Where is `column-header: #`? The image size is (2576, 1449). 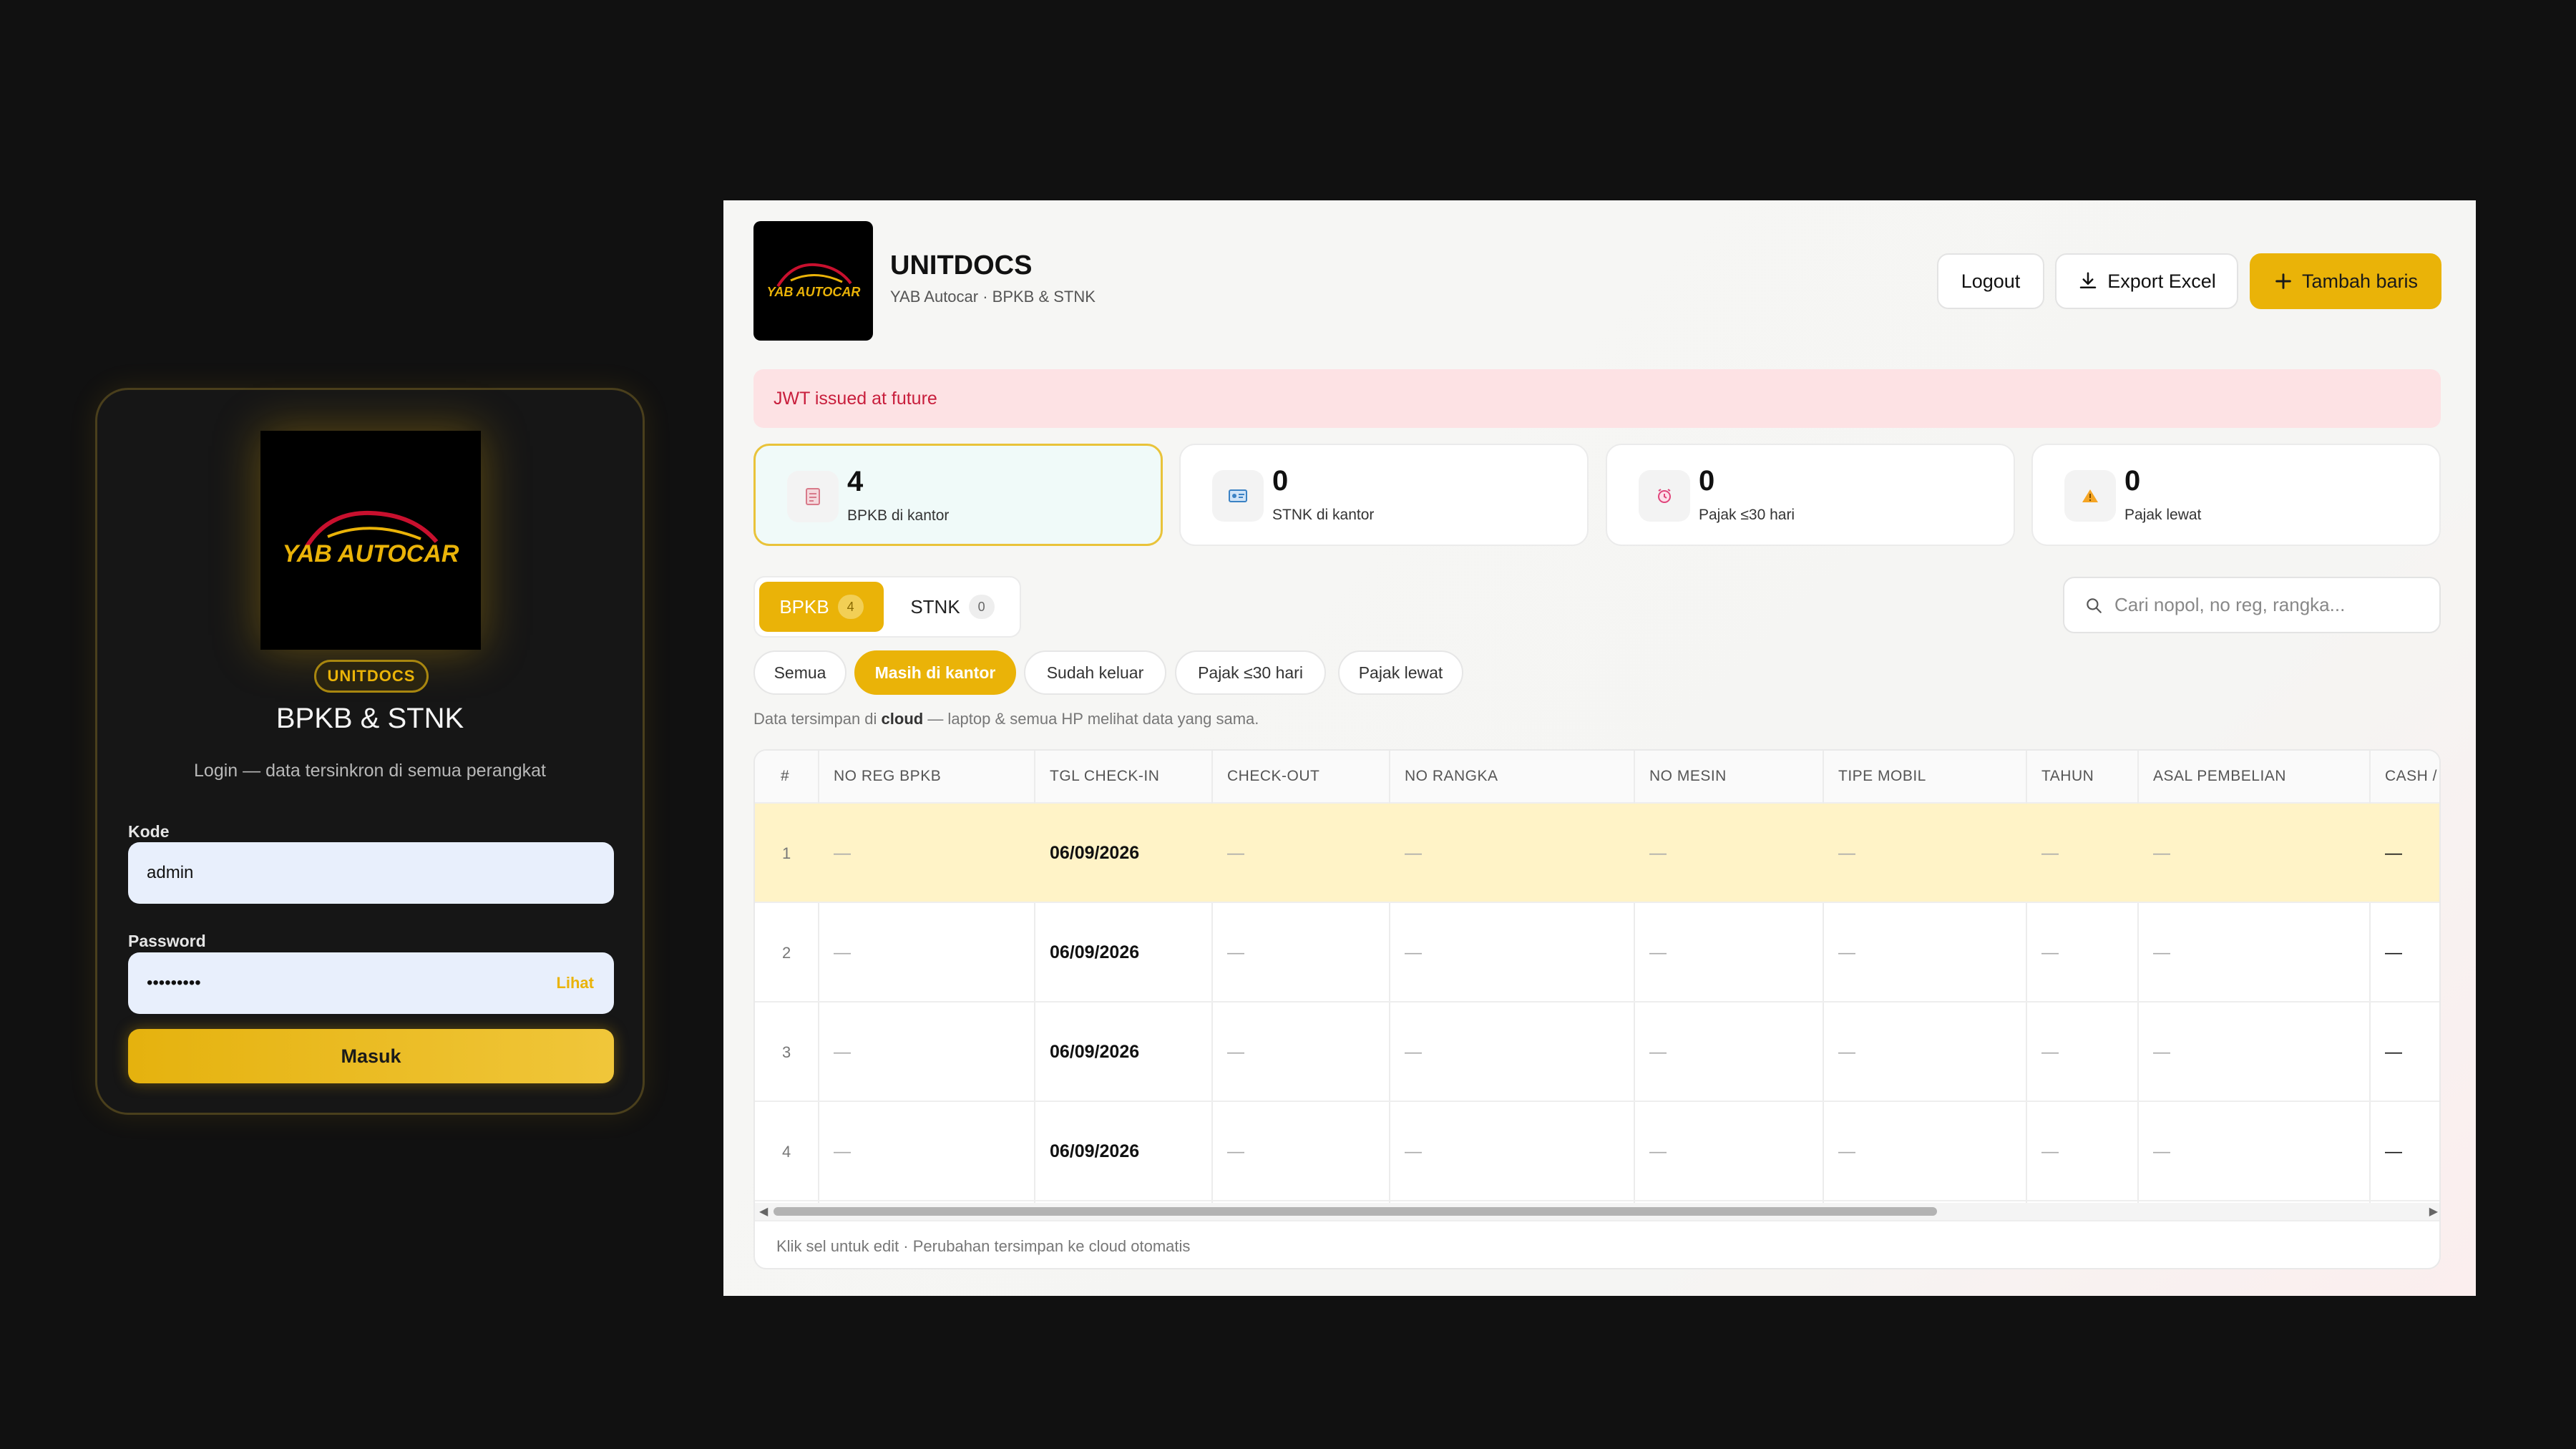 column-header: # is located at coordinates (786, 777).